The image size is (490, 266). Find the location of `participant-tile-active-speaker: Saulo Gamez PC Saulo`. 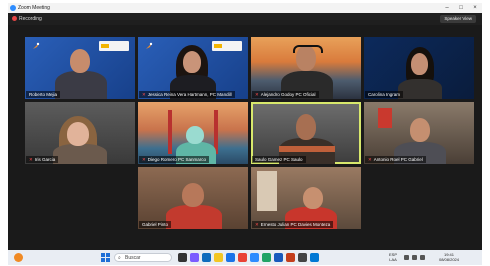

participant-tile-active-speaker: Saulo Gamez PC Saulo is located at coordinates (306, 133).